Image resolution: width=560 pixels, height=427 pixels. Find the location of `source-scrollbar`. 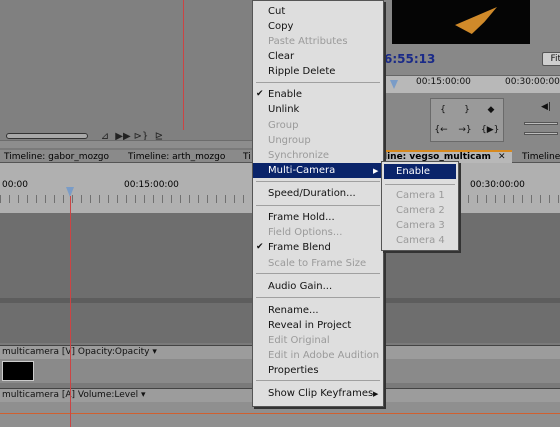

source-scrollbar is located at coordinates (126, 144).